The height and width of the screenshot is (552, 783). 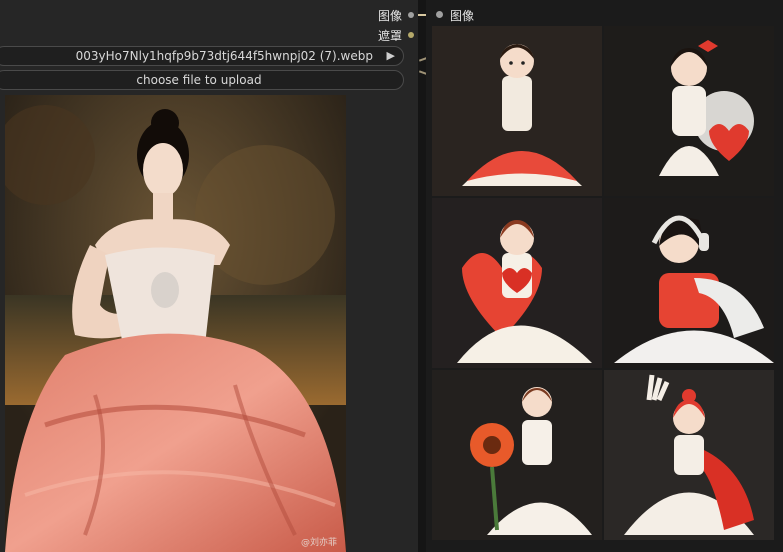 I want to click on output-image-label: 图像, so click(x=389, y=16).